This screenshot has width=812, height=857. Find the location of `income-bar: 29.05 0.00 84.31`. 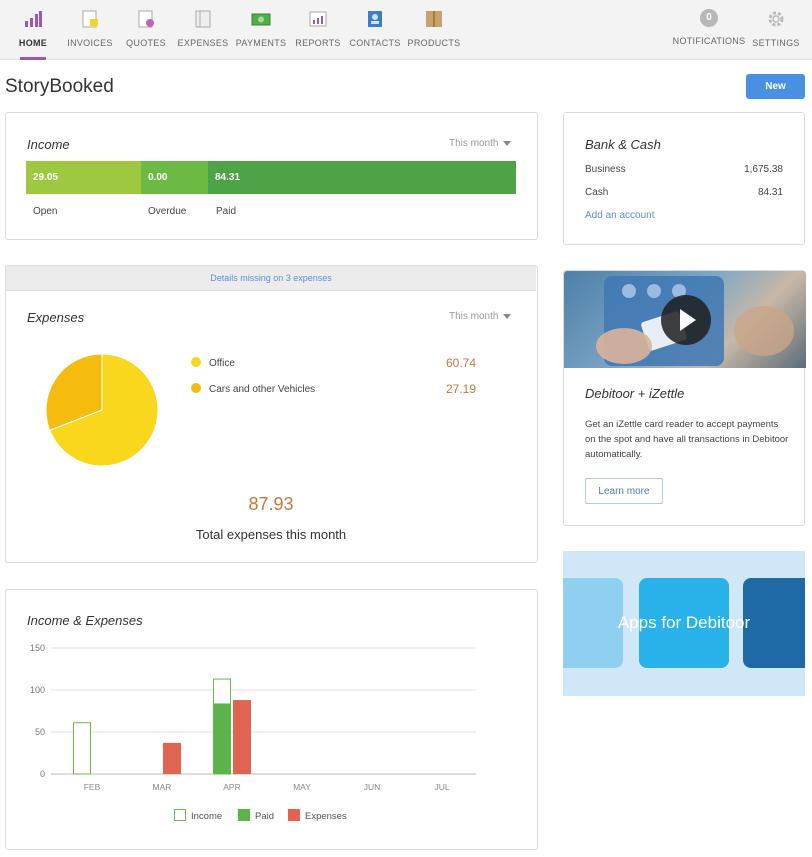

income-bar: 29.05 0.00 84.31 is located at coordinates (271, 177).